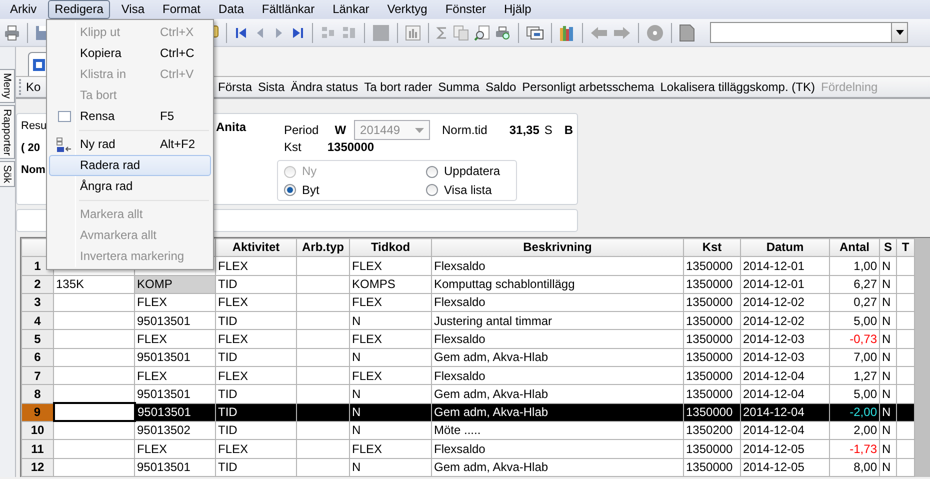 The width and height of the screenshot is (930, 479). Describe the element at coordinates (468, 302) in the screenshot. I see `table-row: 3 FLEX FLEX FLEX Flexsaldo 1350000 2014-12-02 0,27 N` at that location.